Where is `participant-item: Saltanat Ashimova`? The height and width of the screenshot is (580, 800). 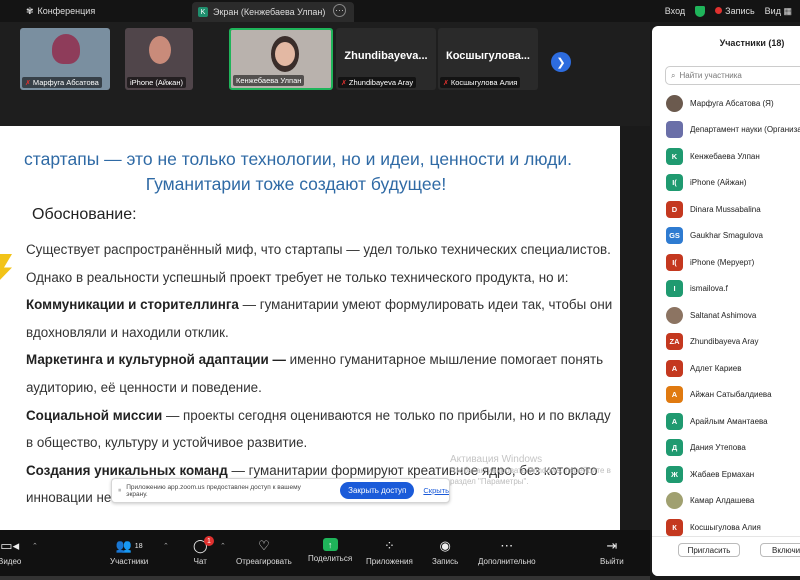 participant-item: Saltanat Ashimova is located at coordinates (733, 315).